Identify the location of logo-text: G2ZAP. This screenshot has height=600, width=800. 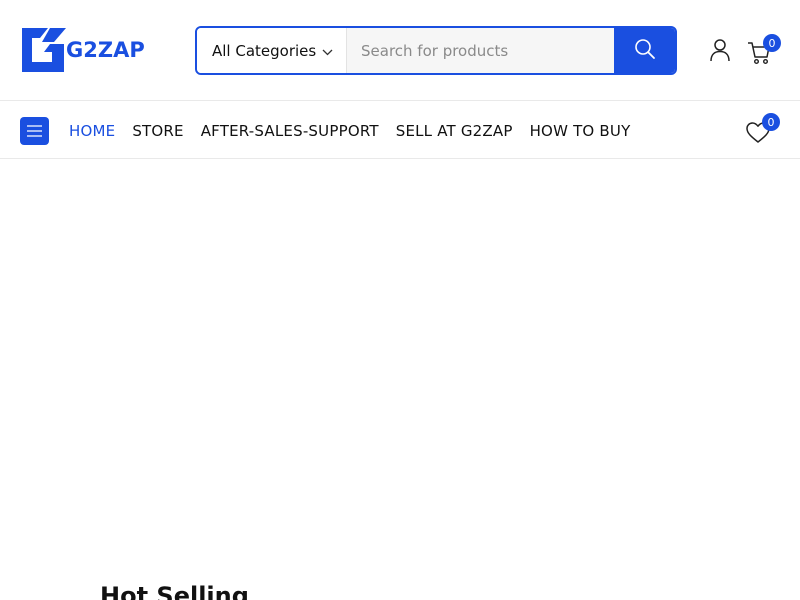
(105, 50).